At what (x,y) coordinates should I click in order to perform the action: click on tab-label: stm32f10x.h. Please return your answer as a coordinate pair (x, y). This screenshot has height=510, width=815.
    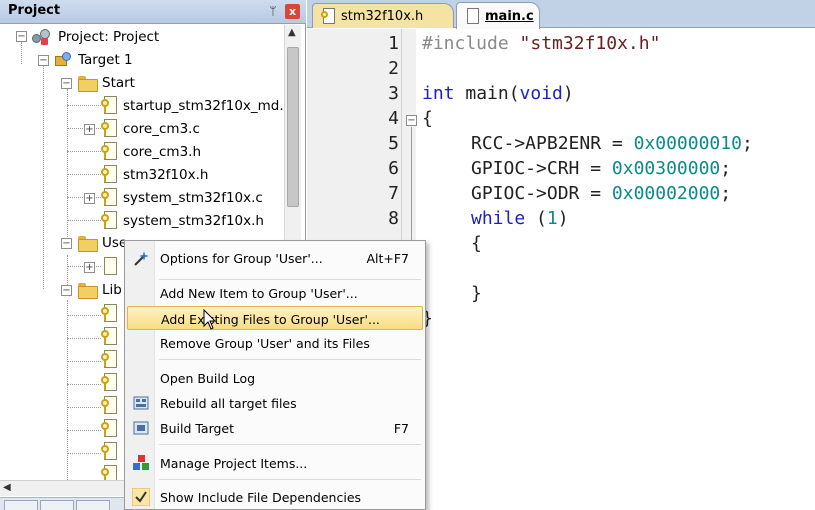
    Looking at the image, I should click on (382, 16).